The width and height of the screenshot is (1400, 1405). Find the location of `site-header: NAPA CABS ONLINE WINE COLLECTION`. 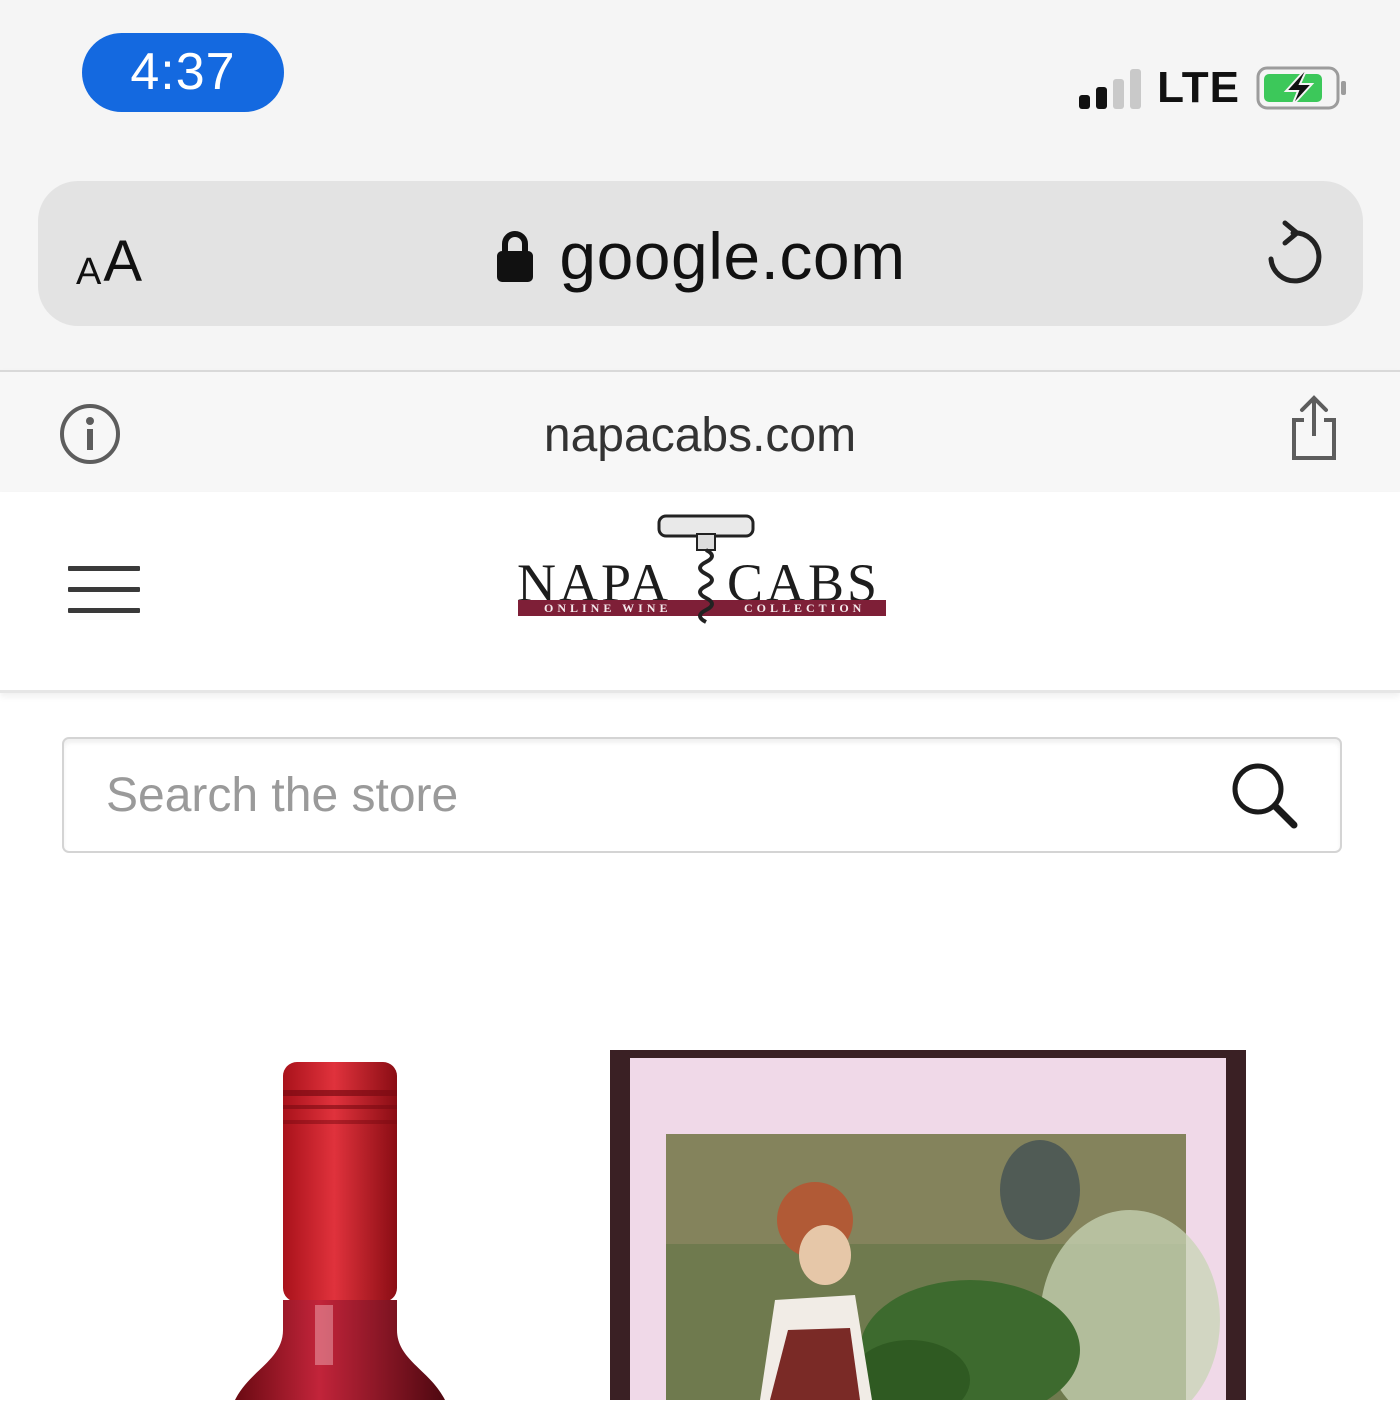

site-header: NAPA CABS ONLINE WINE COLLECTION is located at coordinates (700, 592).